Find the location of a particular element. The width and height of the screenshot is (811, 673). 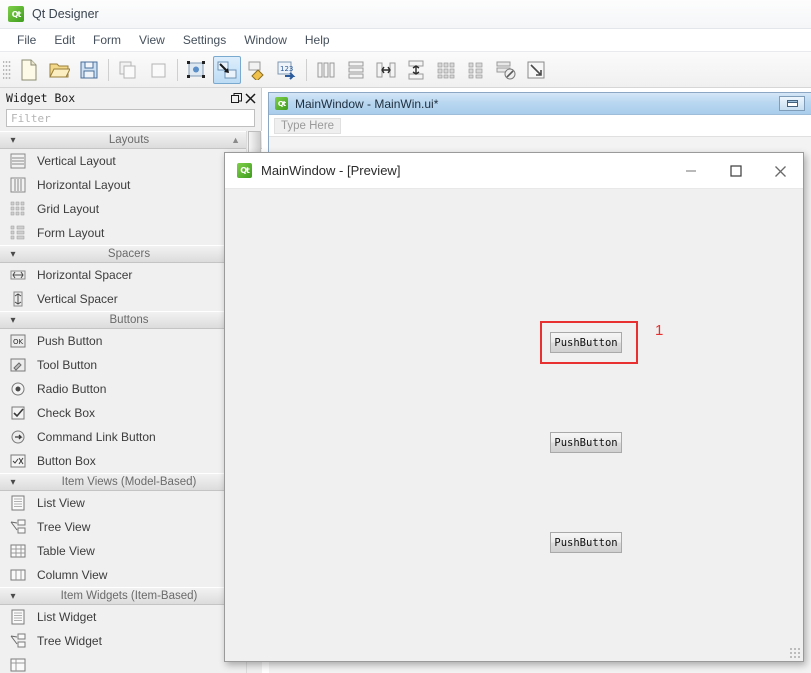

widget-group-label: Item Widgets (Item-Based) is located at coordinates (129, 596).